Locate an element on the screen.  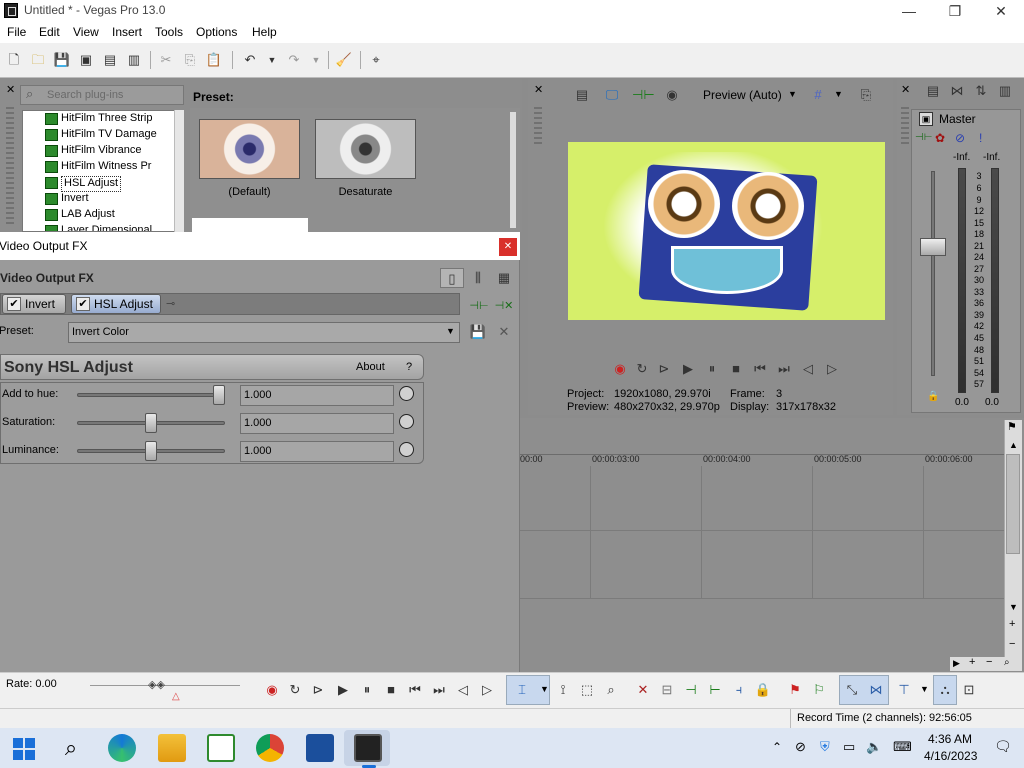
preview-quality-dropdown: Preview (Auto) is located at coordinates (742, 95).